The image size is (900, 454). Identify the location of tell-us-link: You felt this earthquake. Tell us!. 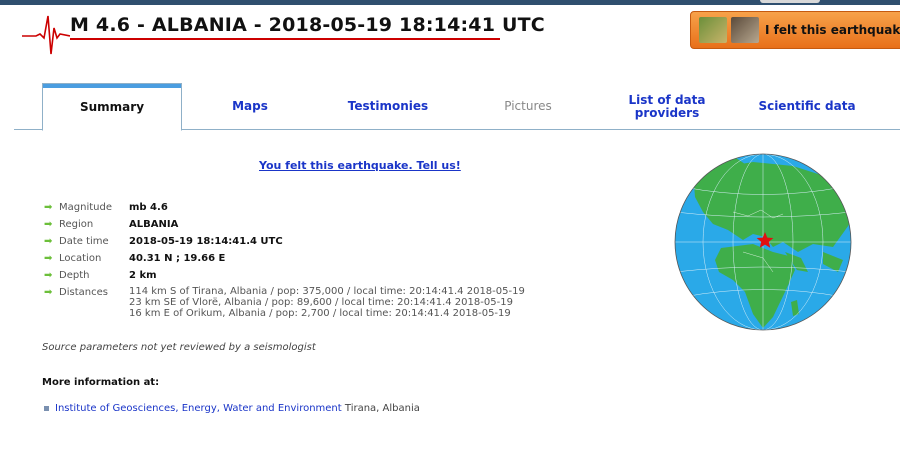
(360, 165).